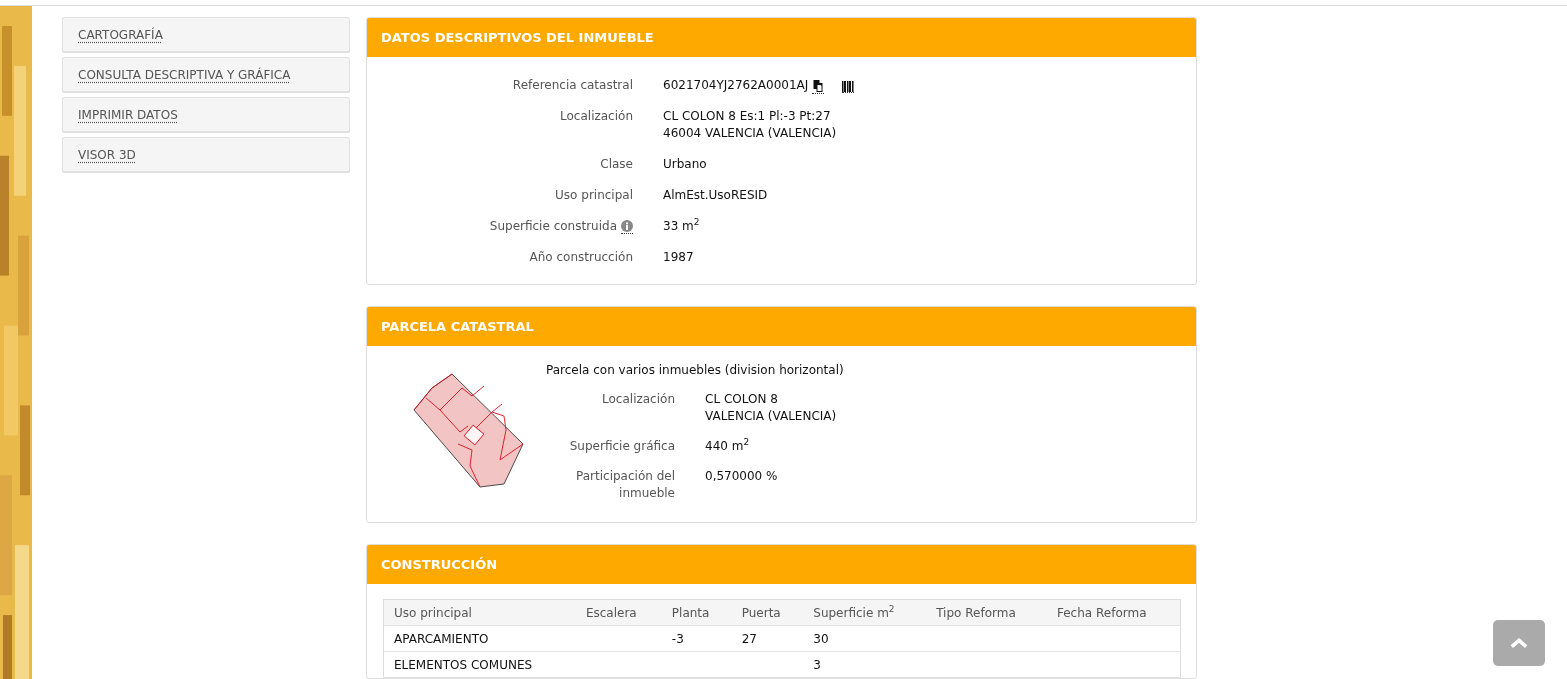 The height and width of the screenshot is (679, 1567). Describe the element at coordinates (741, 476) in the screenshot. I see `field-value: 0,570000 %` at that location.